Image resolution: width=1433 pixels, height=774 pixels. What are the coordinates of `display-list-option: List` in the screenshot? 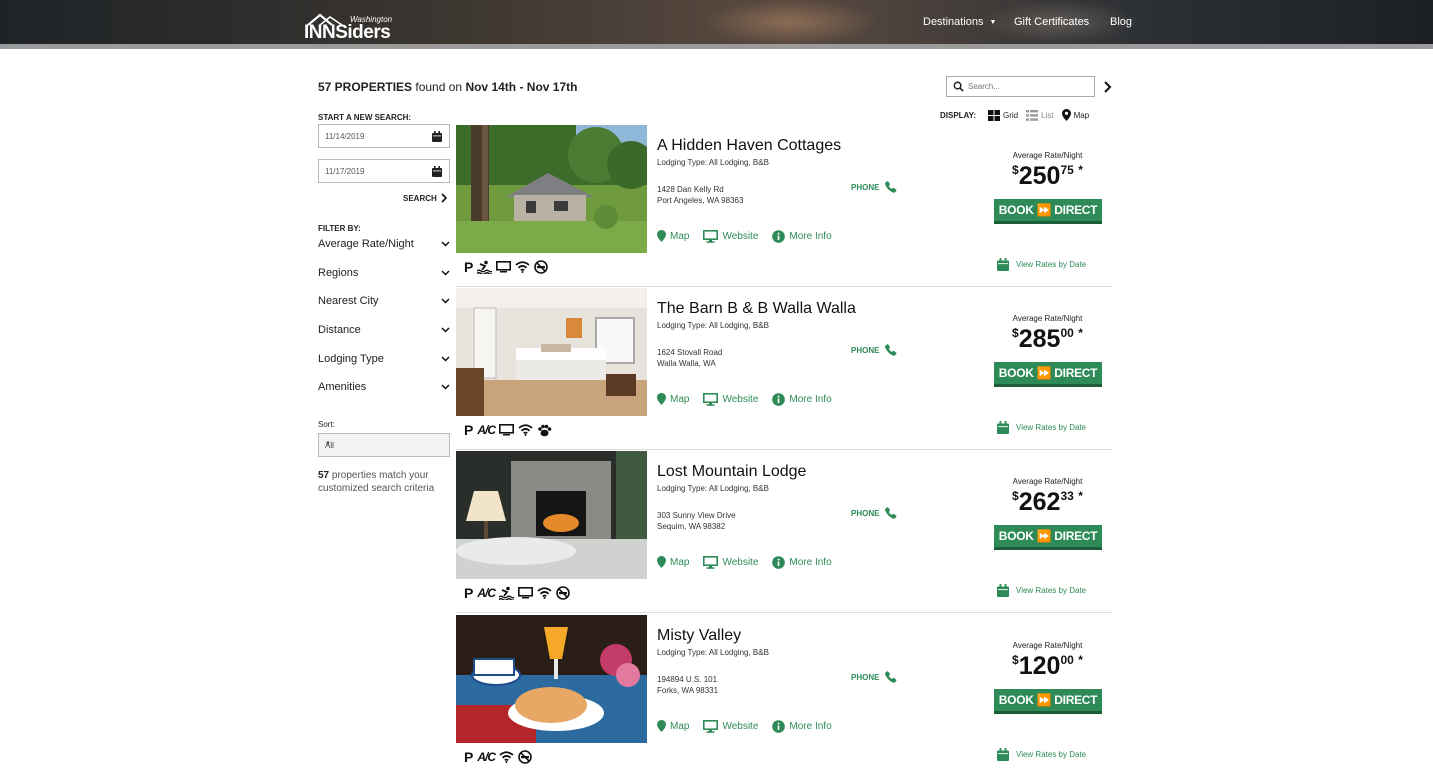 It's located at (1040, 115).